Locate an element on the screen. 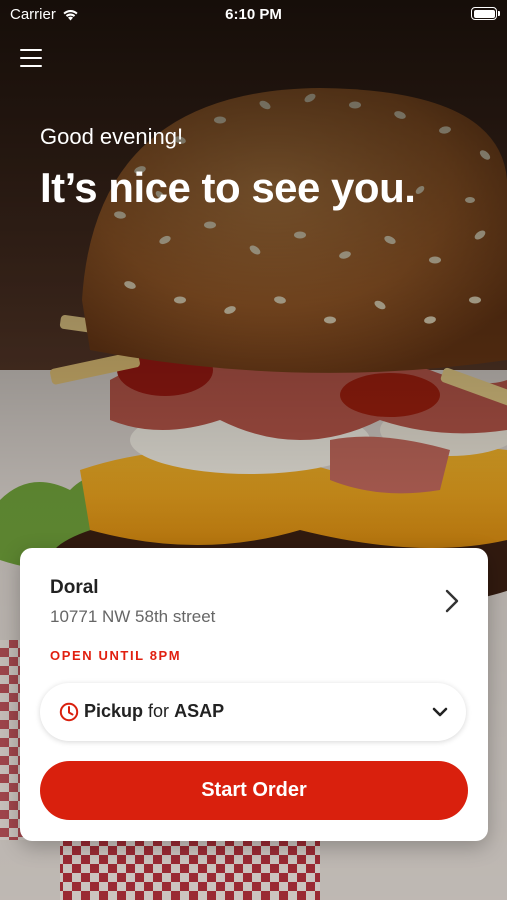 The height and width of the screenshot is (900, 507). store-location-row: Doral 10771 NW 58th street is located at coordinates (254, 588).